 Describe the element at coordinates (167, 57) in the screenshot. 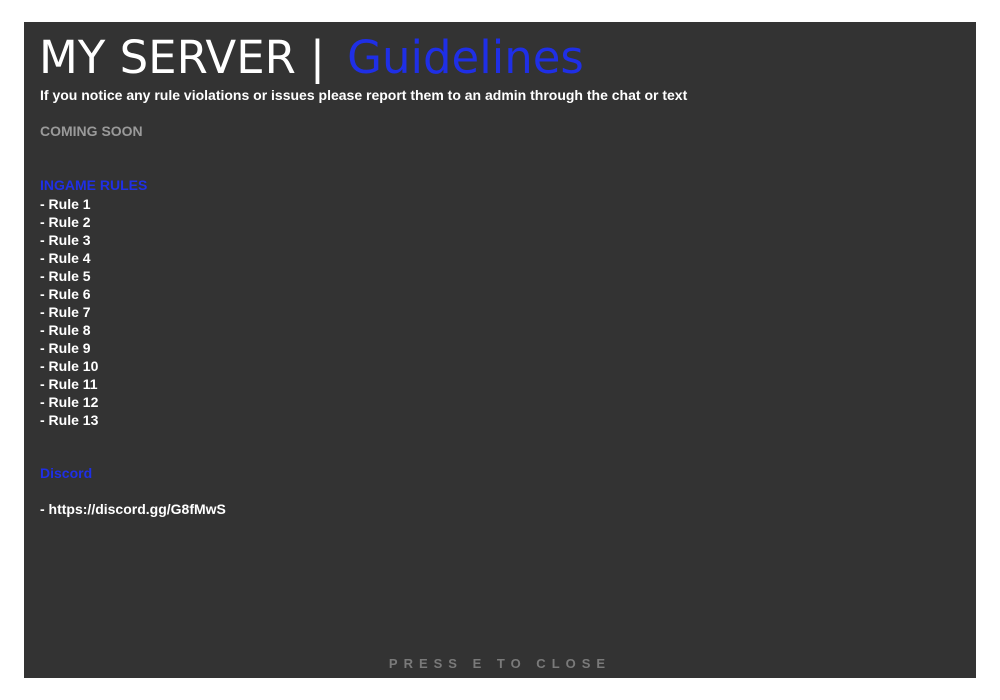

I see `title-server-name: MY SERVER` at that location.